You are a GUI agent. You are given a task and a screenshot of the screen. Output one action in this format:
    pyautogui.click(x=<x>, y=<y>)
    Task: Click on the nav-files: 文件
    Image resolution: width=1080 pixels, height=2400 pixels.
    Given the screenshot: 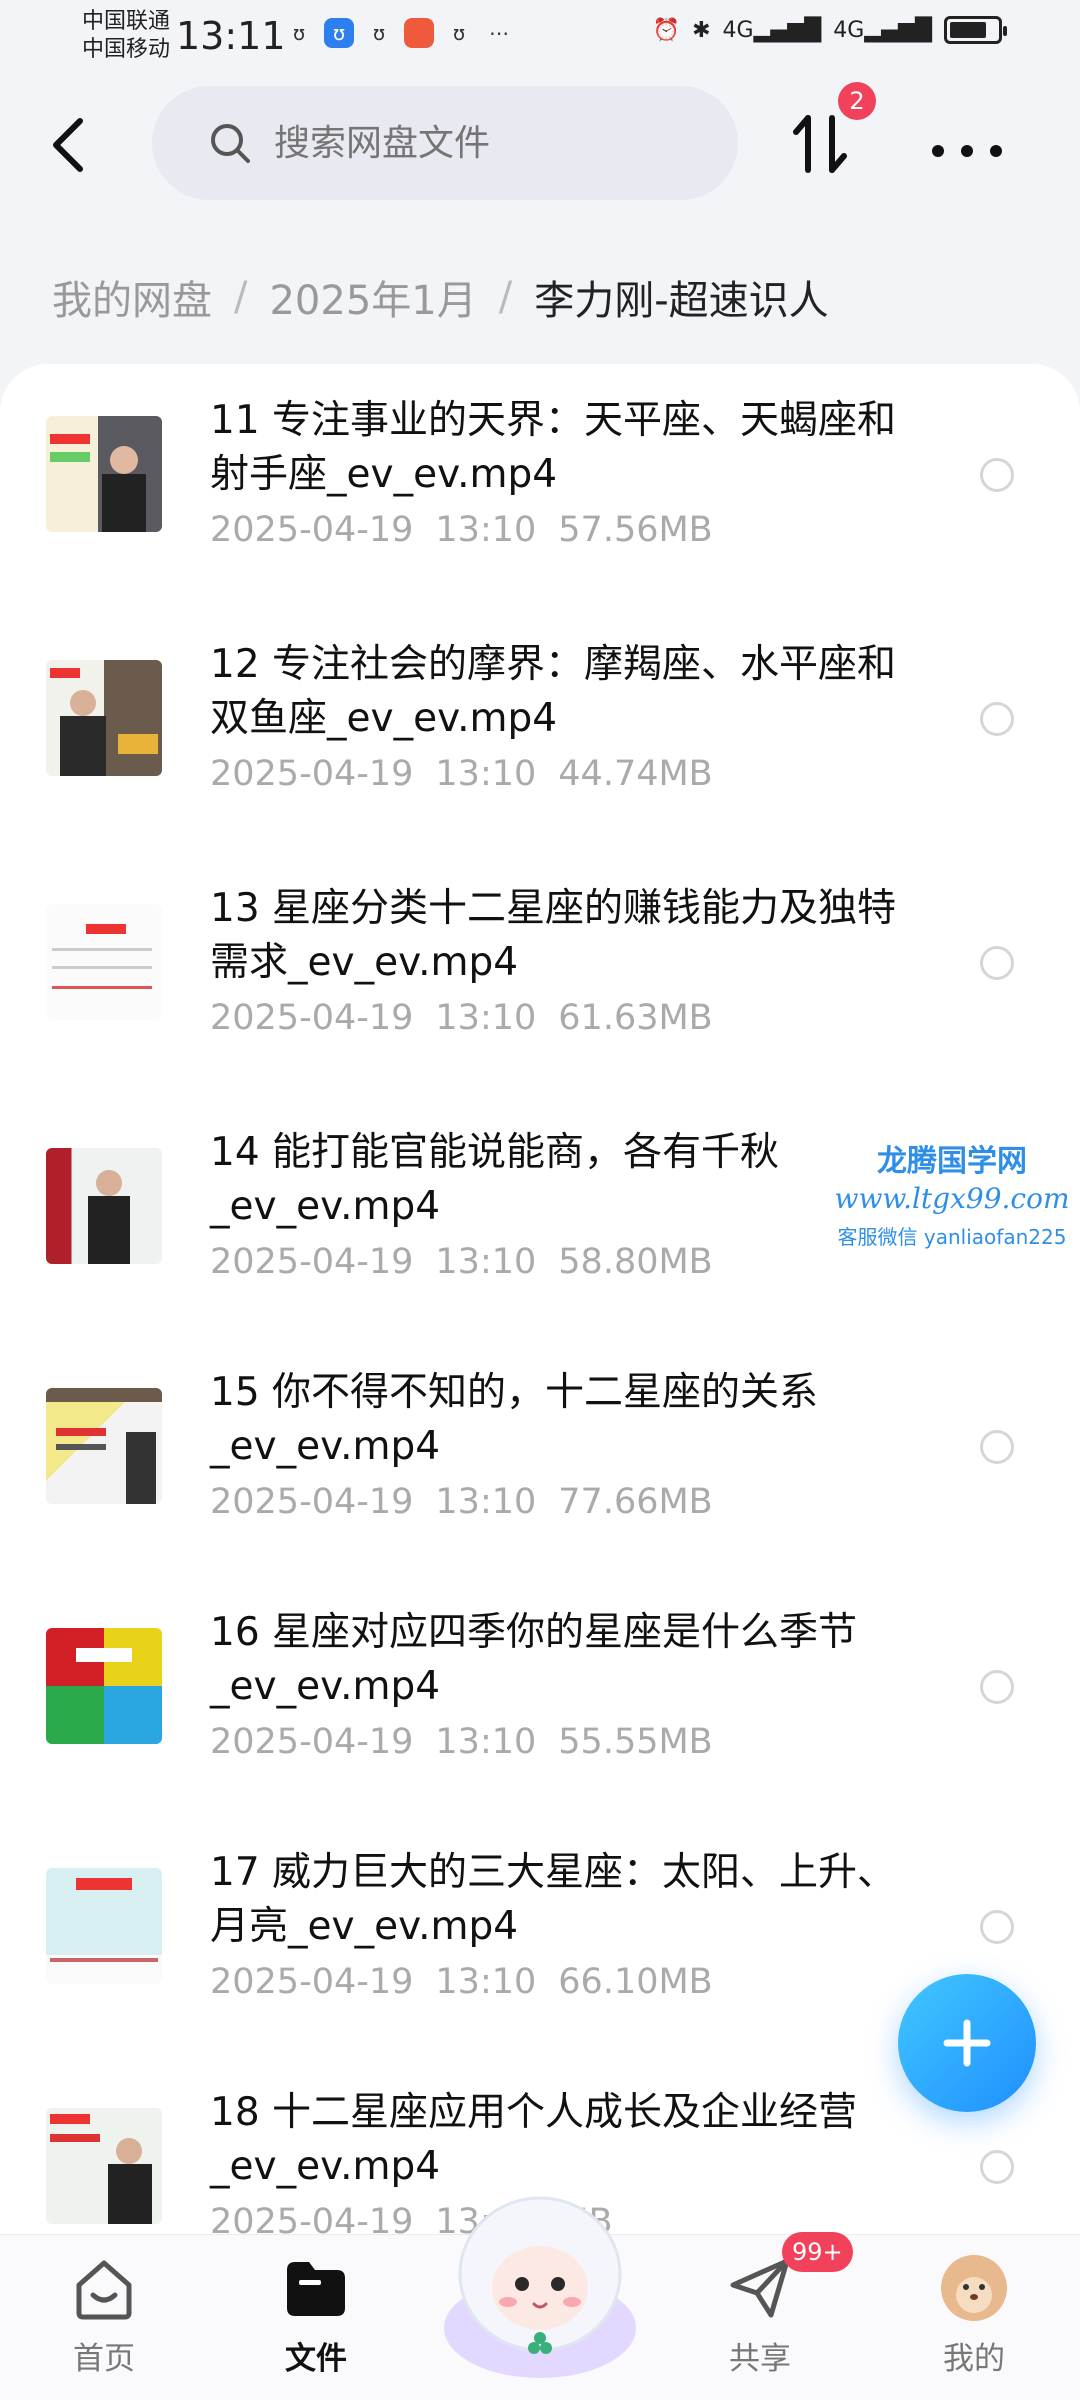 What is the action you would take?
    pyautogui.click(x=316, y=2323)
    